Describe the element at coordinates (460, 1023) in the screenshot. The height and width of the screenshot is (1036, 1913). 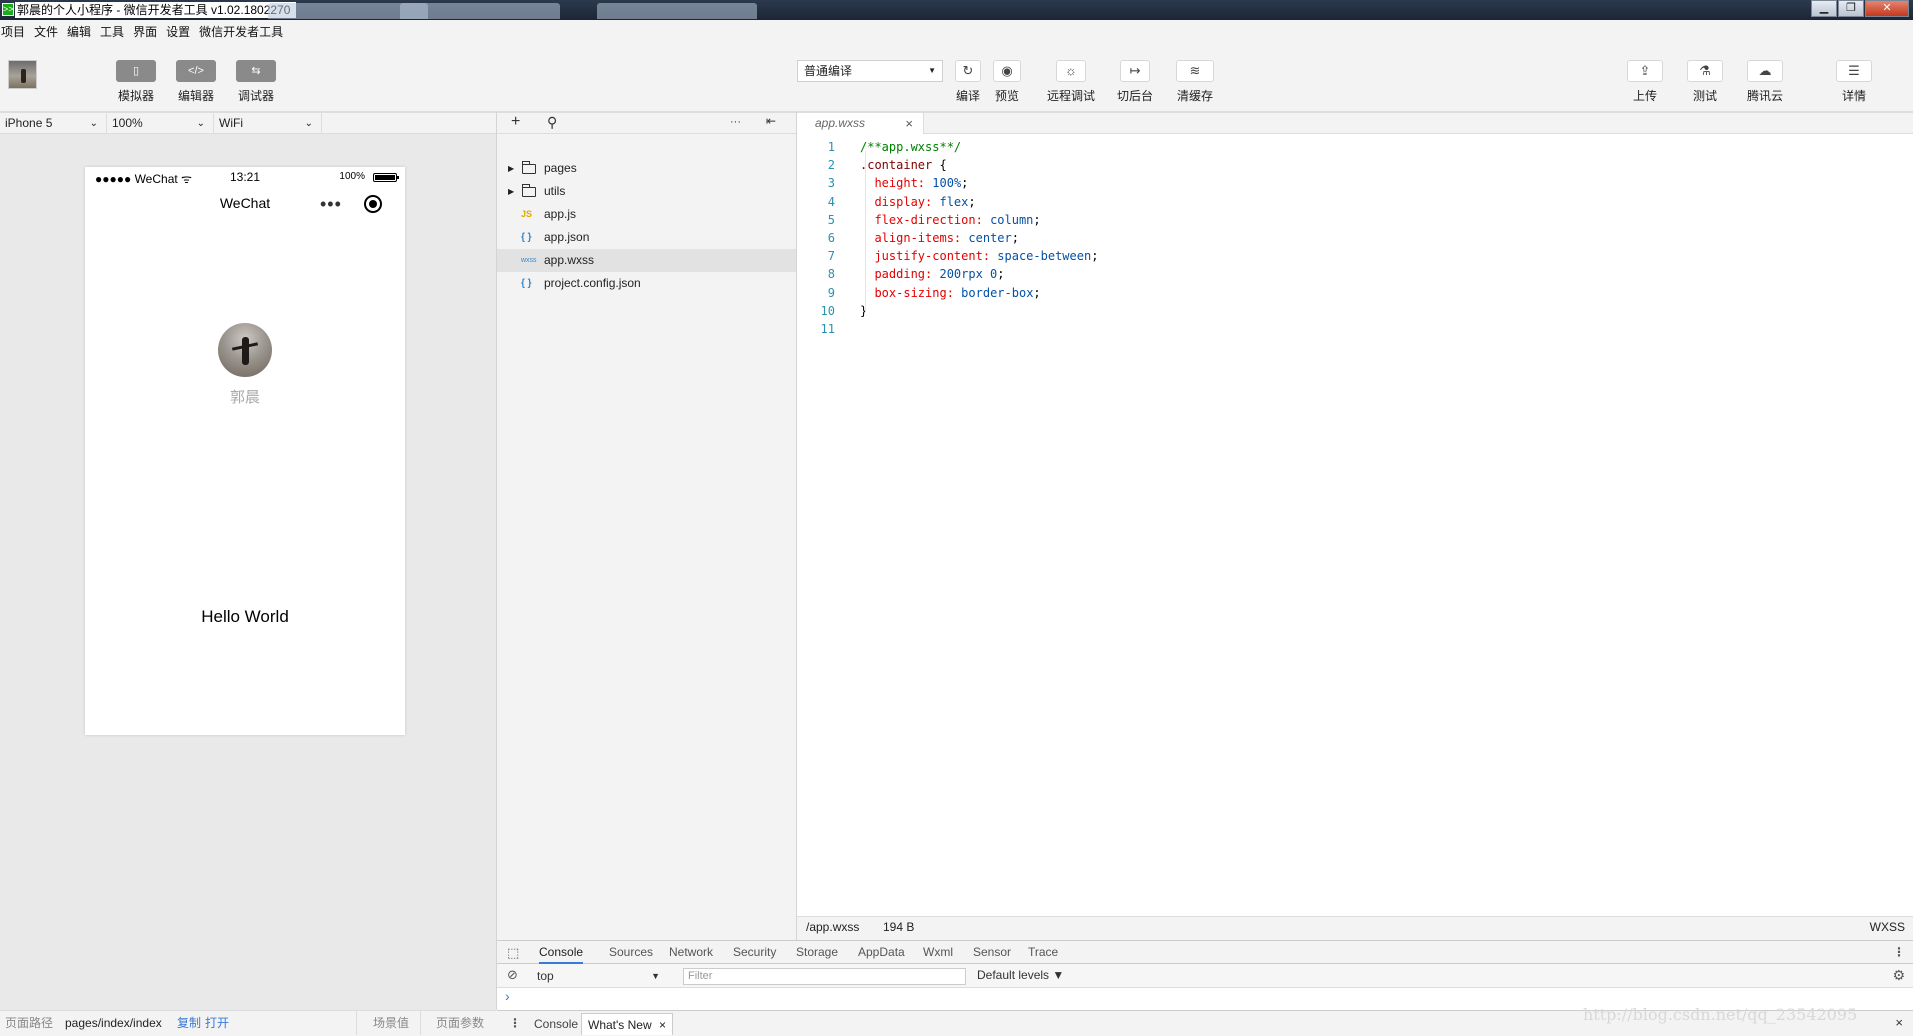
I see `page-params-button: 页面参数` at that location.